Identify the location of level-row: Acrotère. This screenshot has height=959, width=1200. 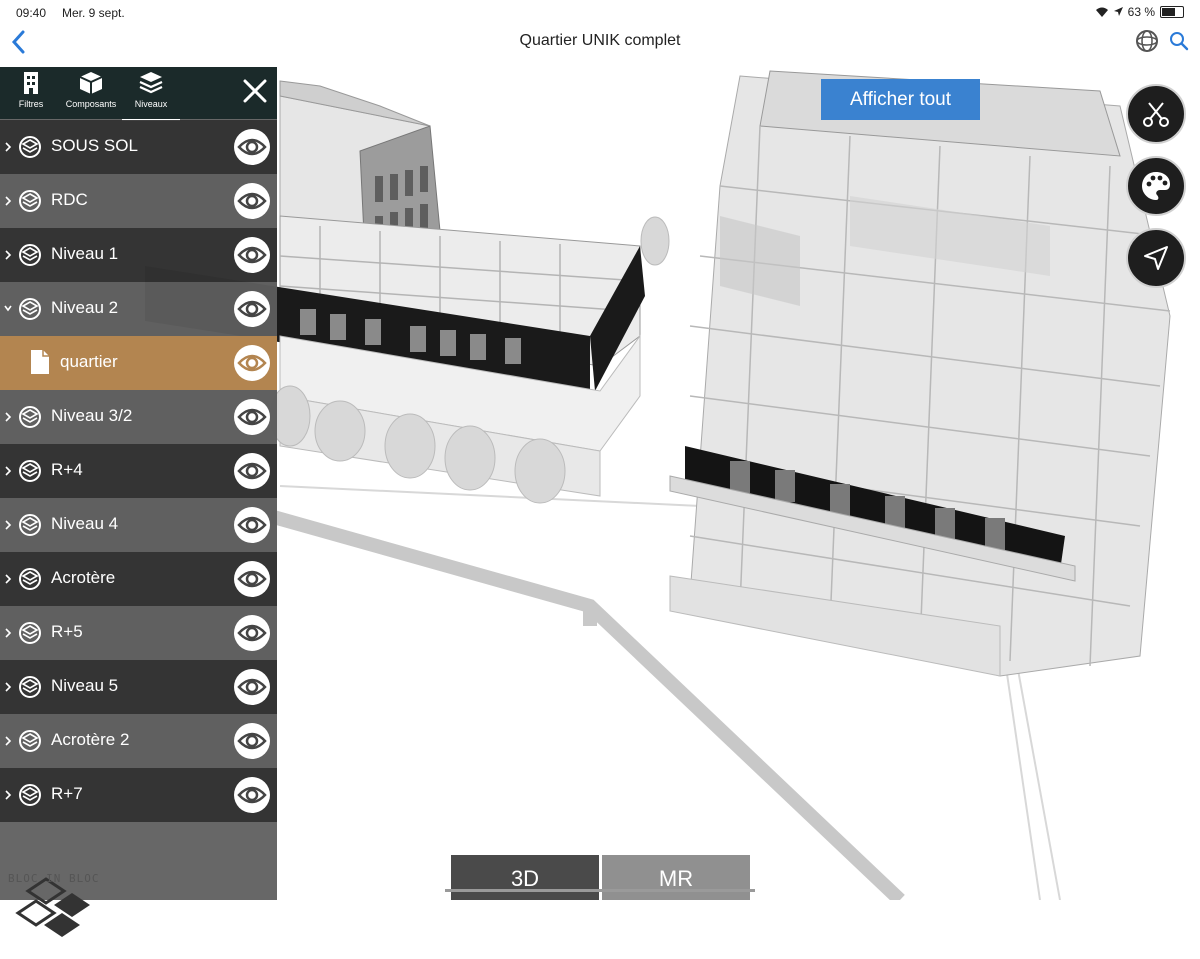
(138, 579).